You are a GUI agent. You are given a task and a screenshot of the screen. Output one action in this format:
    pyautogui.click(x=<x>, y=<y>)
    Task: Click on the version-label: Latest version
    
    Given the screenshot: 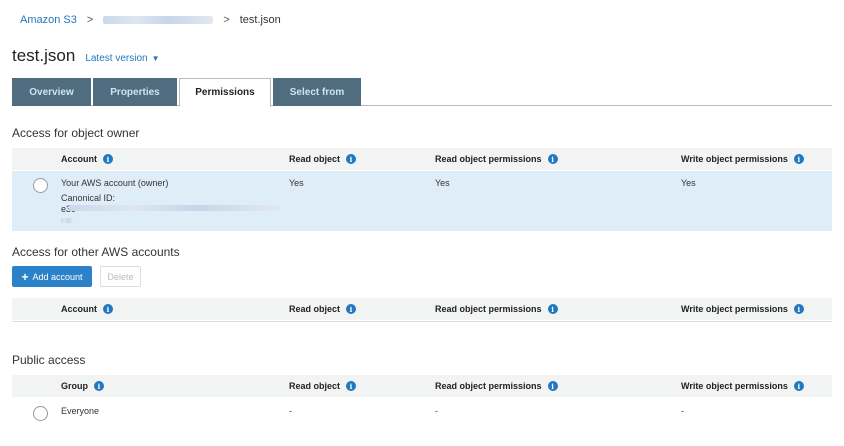 What is the action you would take?
    pyautogui.click(x=116, y=58)
    